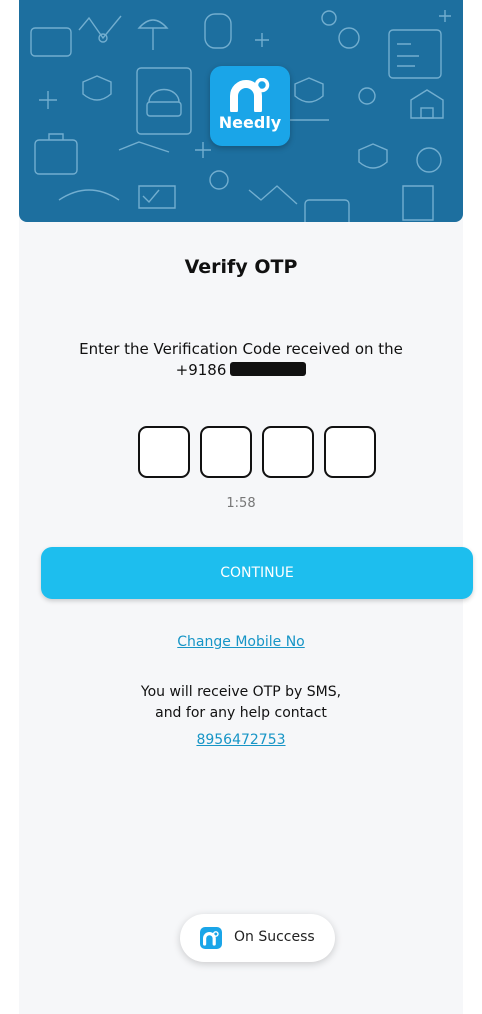 This screenshot has height=1014, width=482. I want to click on continue-button: CONTINUE, so click(257, 573).